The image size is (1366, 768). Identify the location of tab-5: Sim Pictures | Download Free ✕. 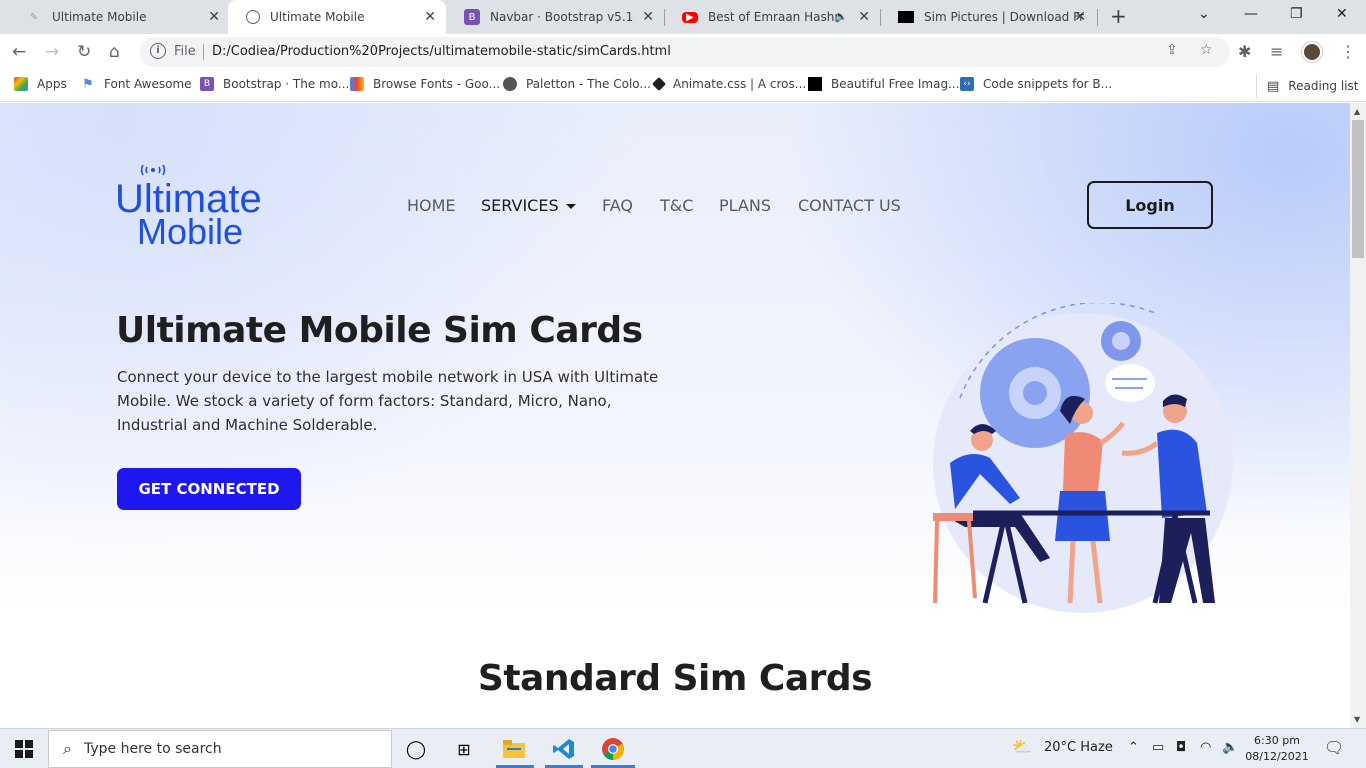
(988, 17).